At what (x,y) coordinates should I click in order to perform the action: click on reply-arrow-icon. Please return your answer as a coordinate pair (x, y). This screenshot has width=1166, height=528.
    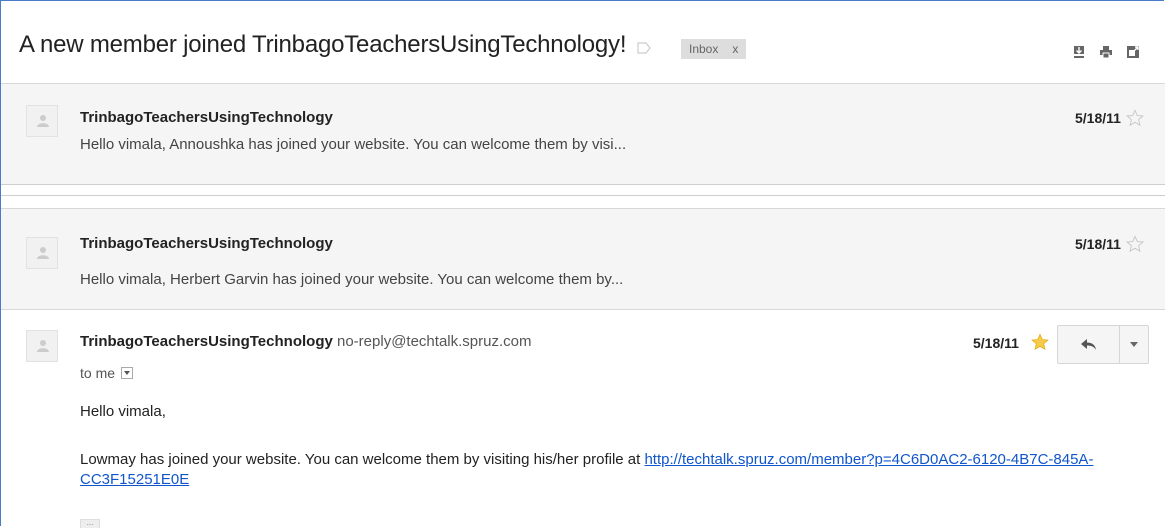
    Looking at the image, I should click on (1088, 344).